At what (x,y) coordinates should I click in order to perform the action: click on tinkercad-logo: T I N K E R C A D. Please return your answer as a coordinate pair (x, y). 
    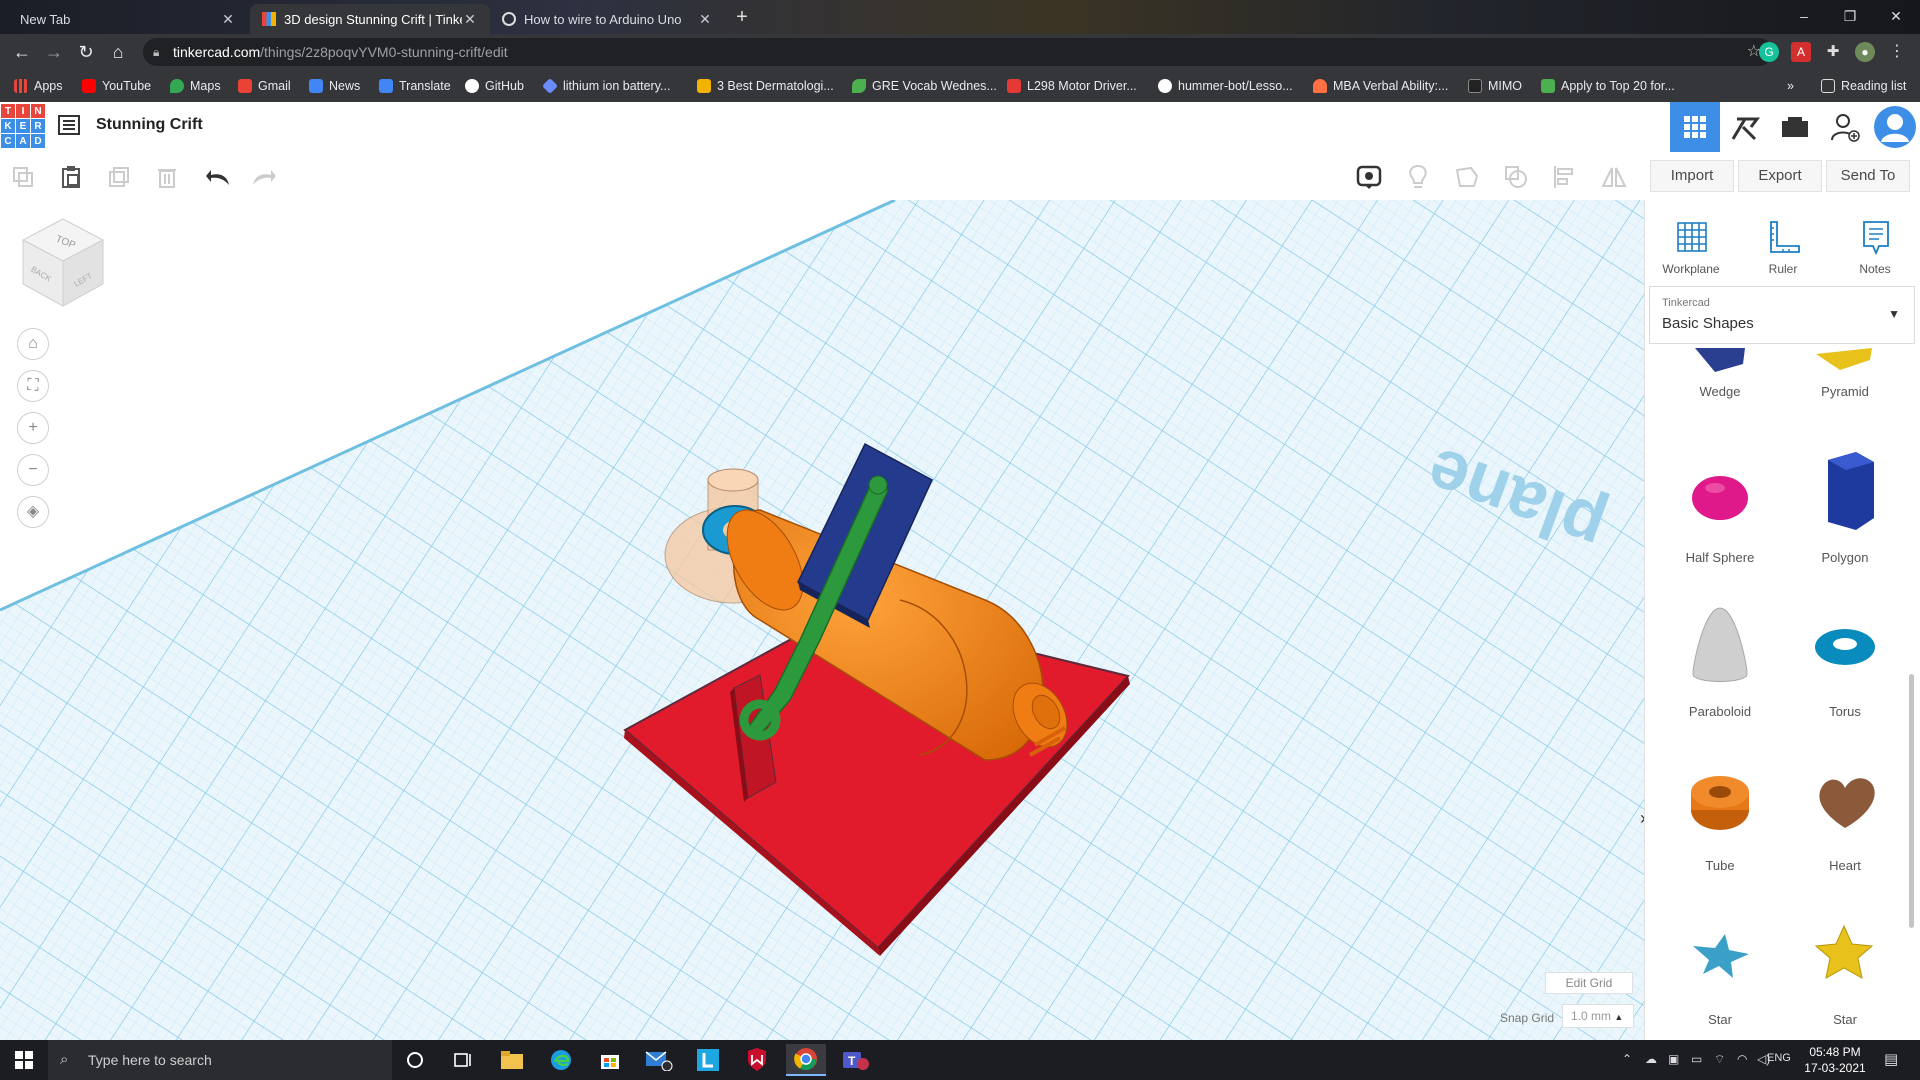
    Looking at the image, I should click on (23, 126).